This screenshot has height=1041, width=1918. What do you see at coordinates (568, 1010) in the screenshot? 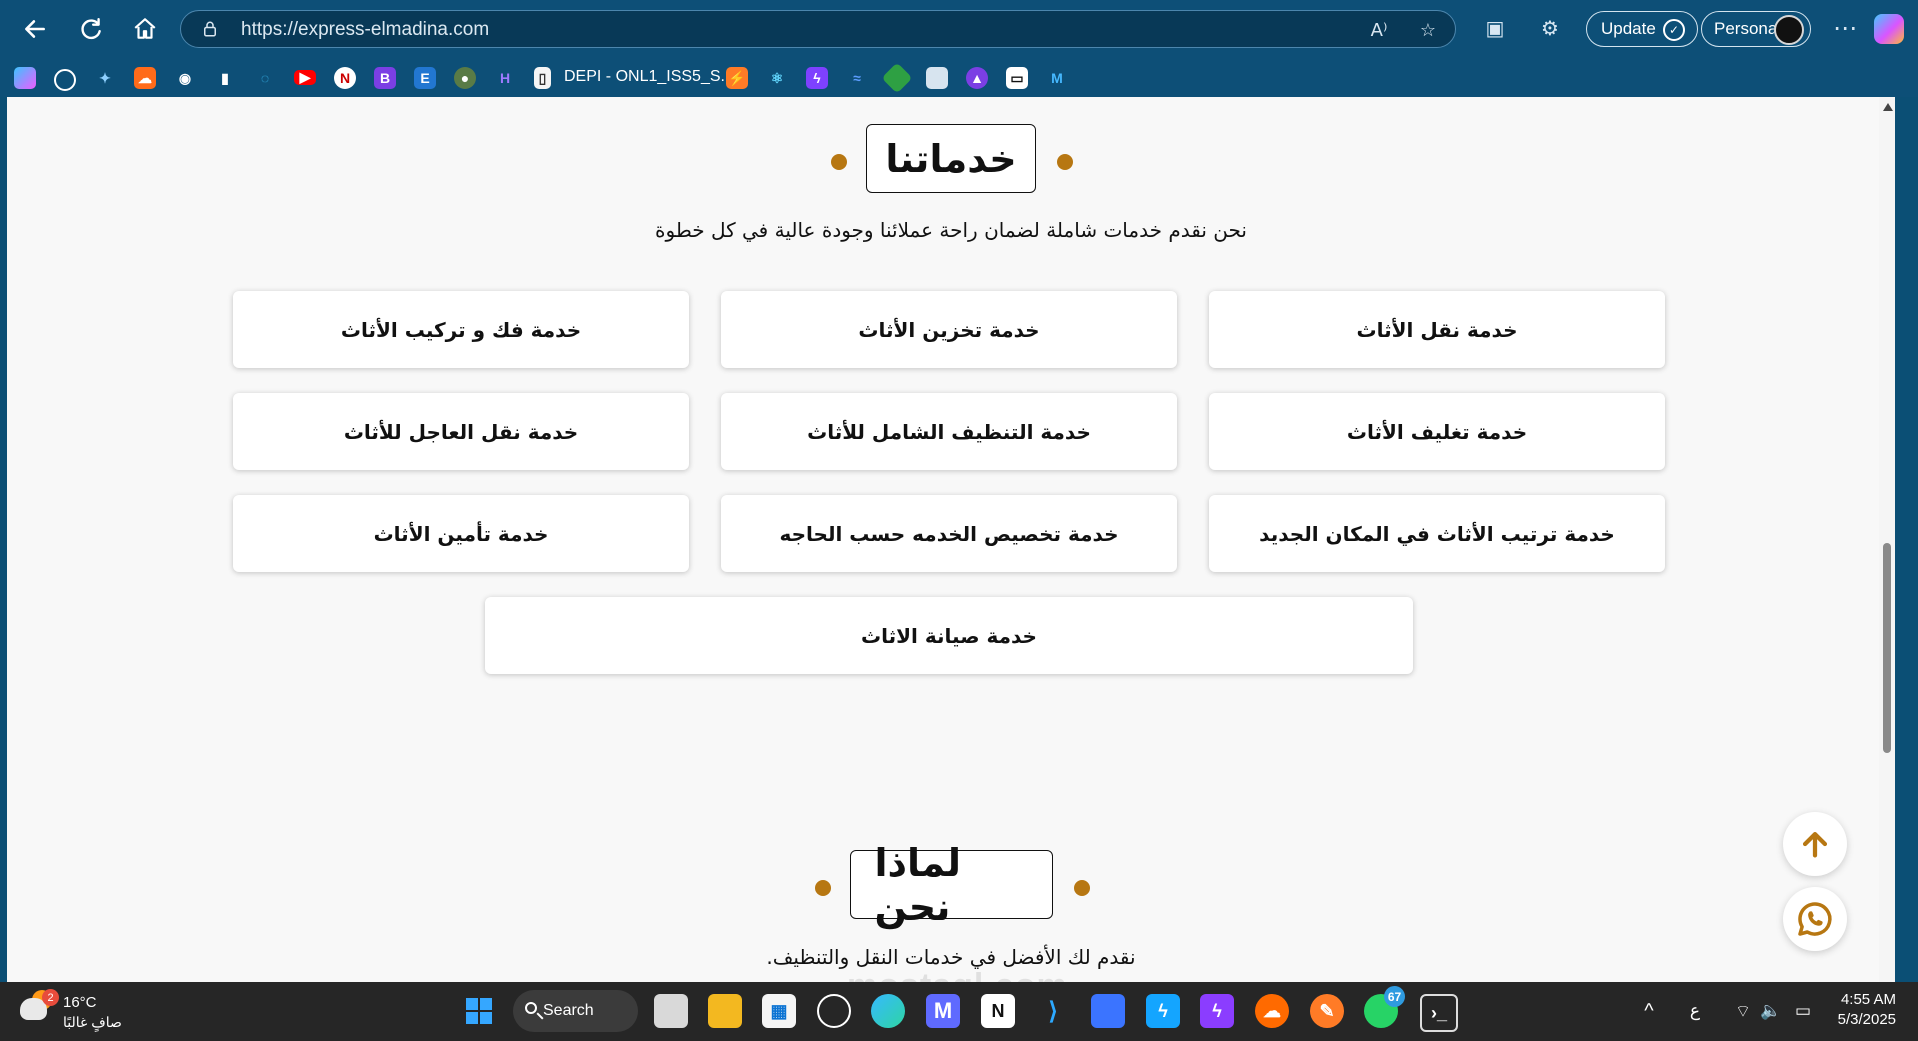
I see `taskbar-search-label: Search` at bounding box center [568, 1010].